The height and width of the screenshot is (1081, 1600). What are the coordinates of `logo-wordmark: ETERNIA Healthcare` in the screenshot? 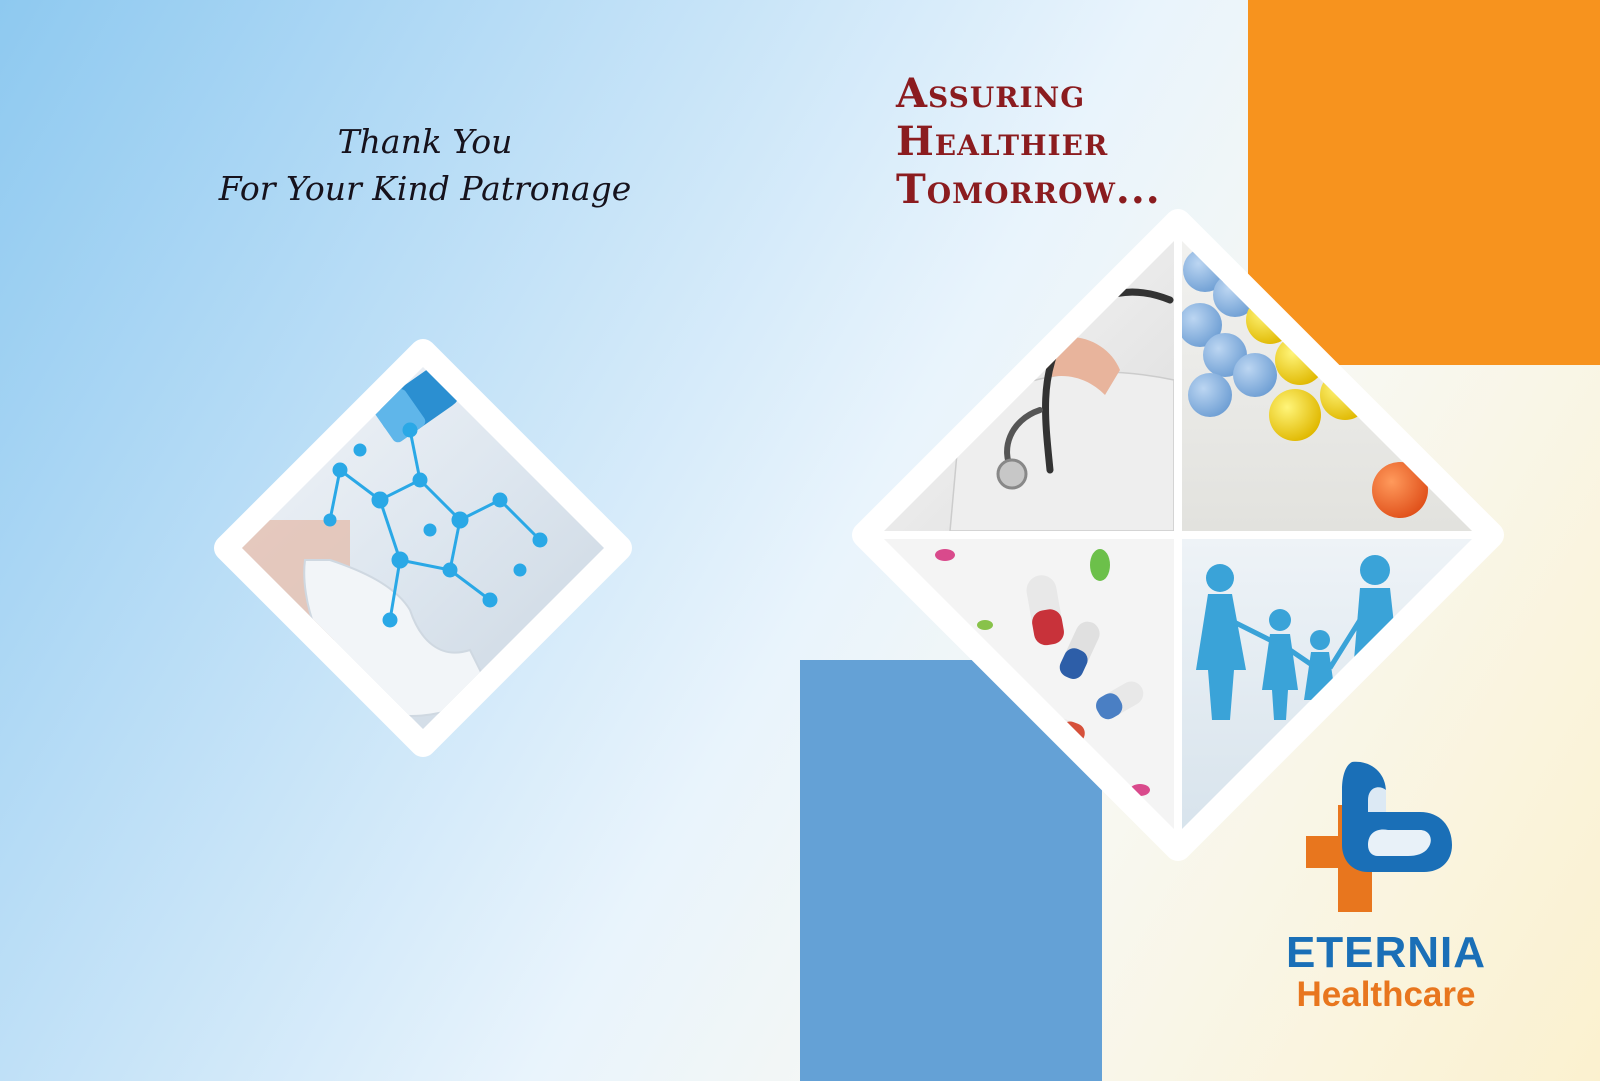 It's located at (1386, 972).